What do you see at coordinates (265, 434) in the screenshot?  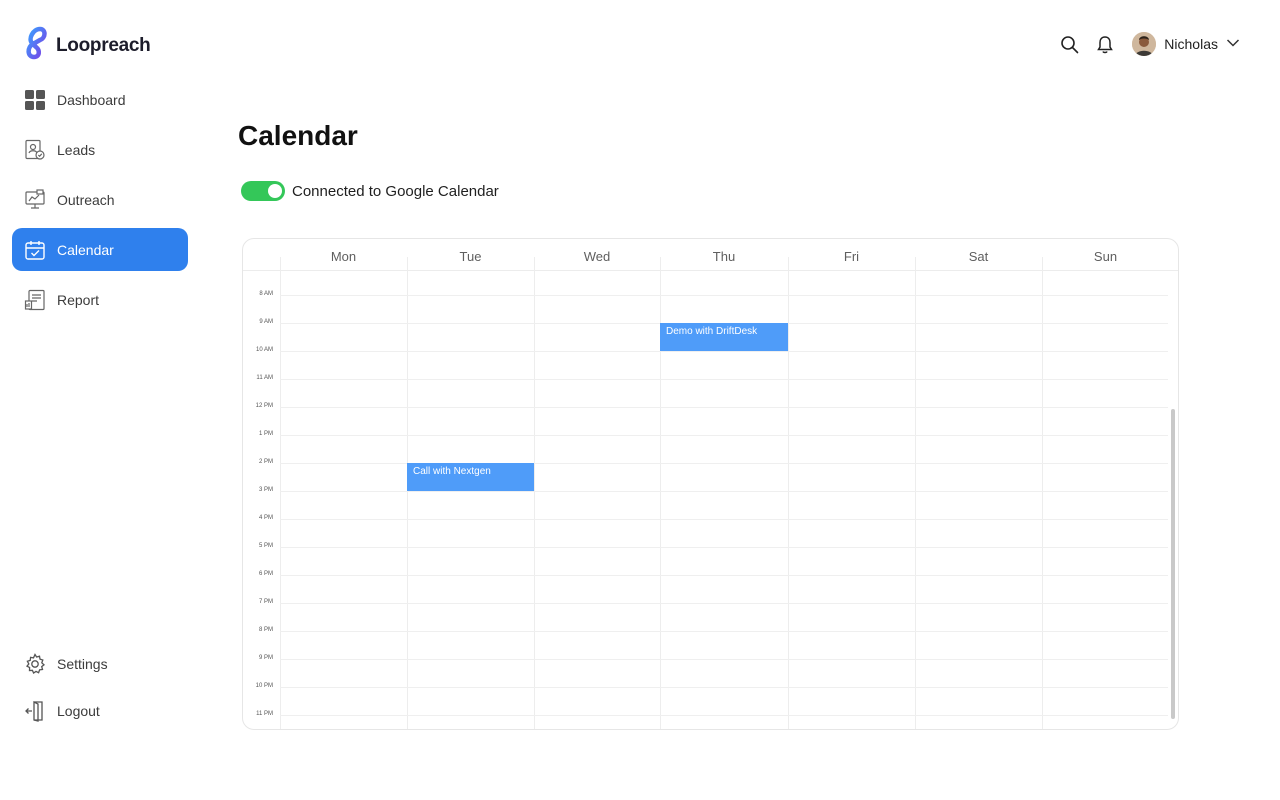 I see `time-label: 1 PM` at bounding box center [265, 434].